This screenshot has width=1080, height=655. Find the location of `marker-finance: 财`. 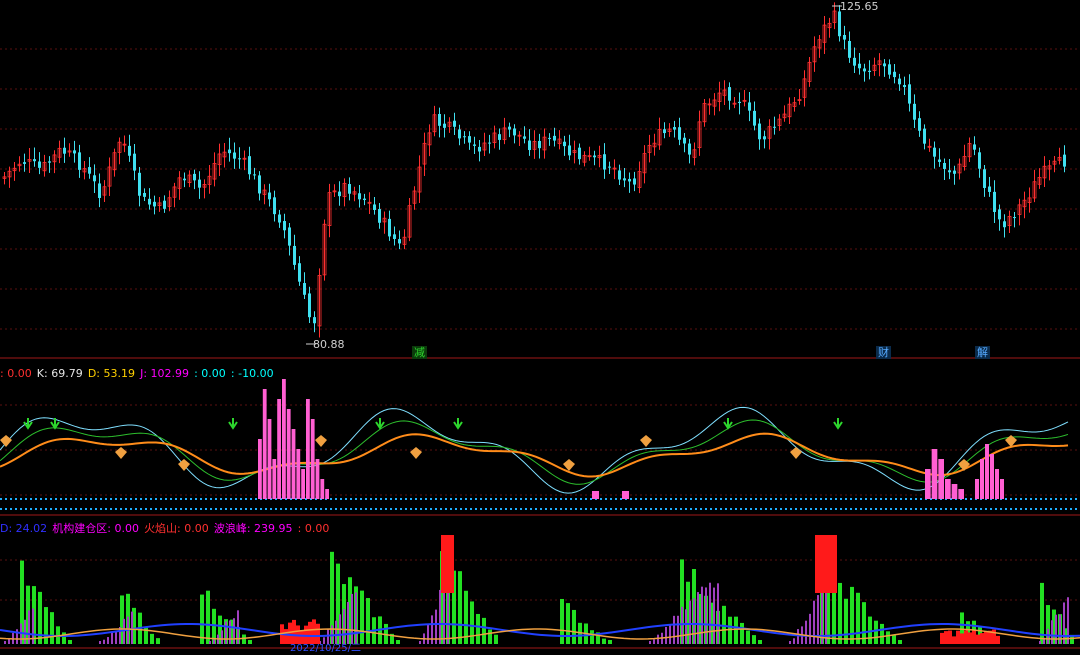

marker-finance: 财 is located at coordinates (883, 352).